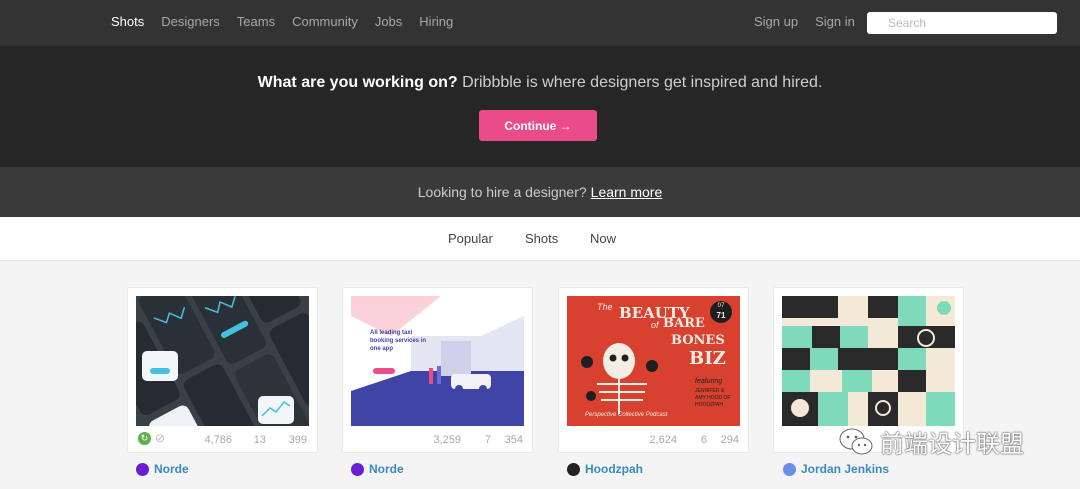  What do you see at coordinates (709, 405) in the screenshot?
I see `shot-art-text: HOODZPAH` at bounding box center [709, 405].